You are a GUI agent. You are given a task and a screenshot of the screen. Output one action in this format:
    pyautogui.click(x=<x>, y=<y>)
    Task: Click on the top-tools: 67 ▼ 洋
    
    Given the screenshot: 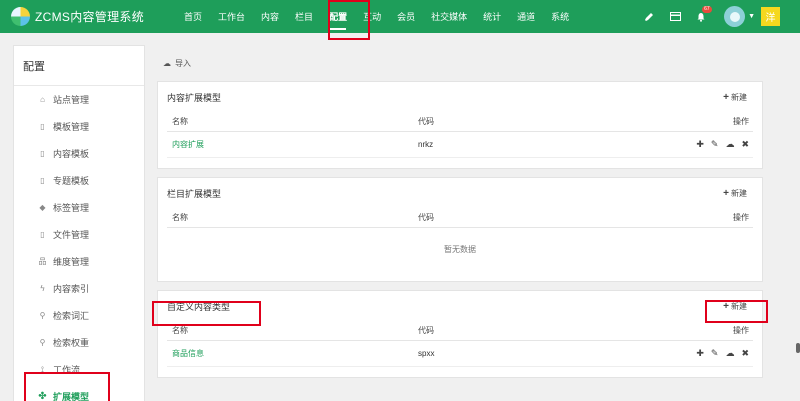 What is the action you would take?
    pyautogui.click(x=718, y=16)
    